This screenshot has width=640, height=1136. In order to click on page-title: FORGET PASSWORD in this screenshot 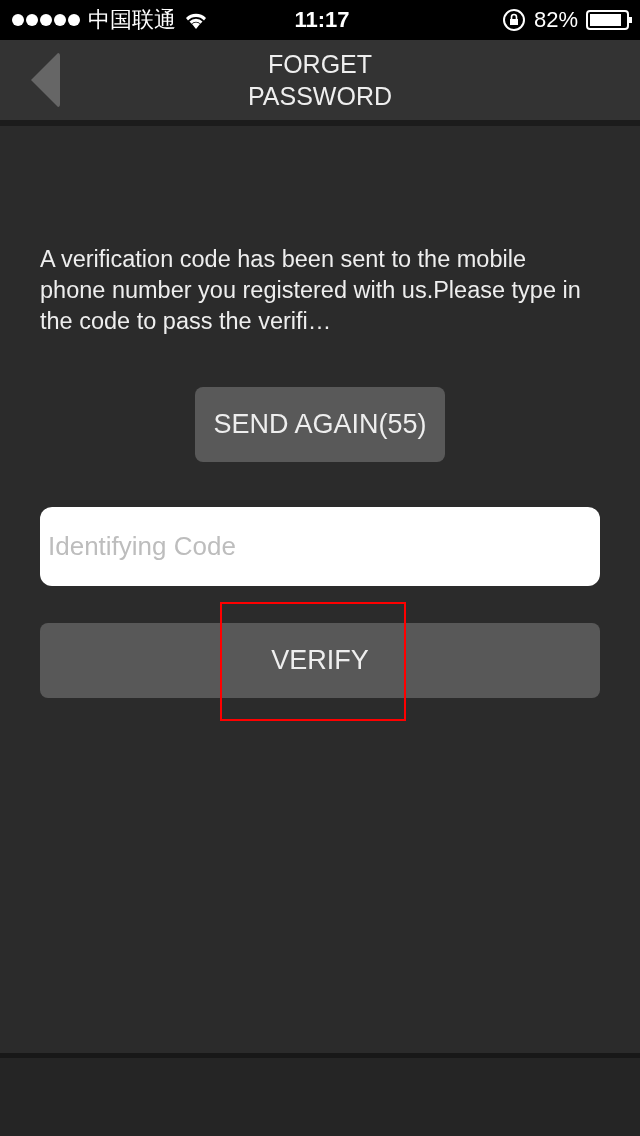, I will do `click(320, 80)`.